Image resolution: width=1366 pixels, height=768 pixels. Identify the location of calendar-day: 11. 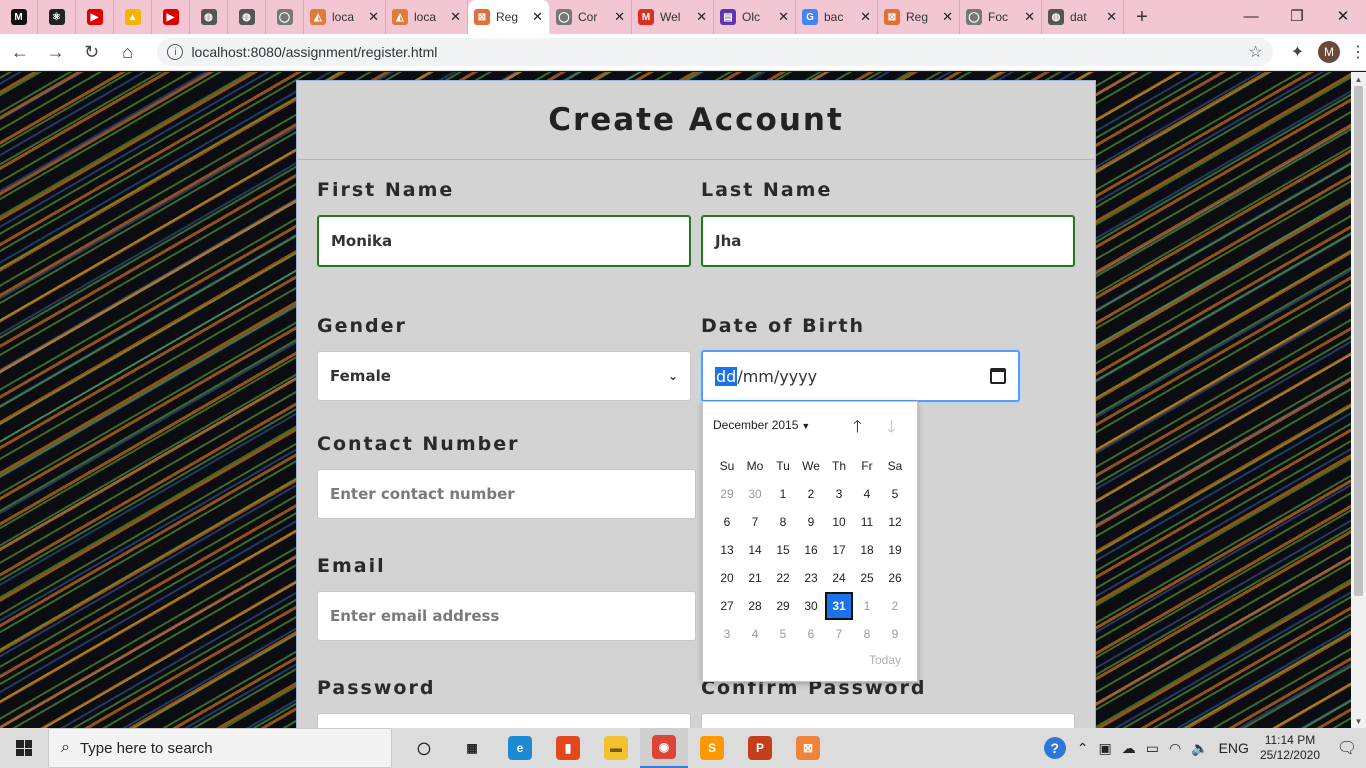
(867, 522).